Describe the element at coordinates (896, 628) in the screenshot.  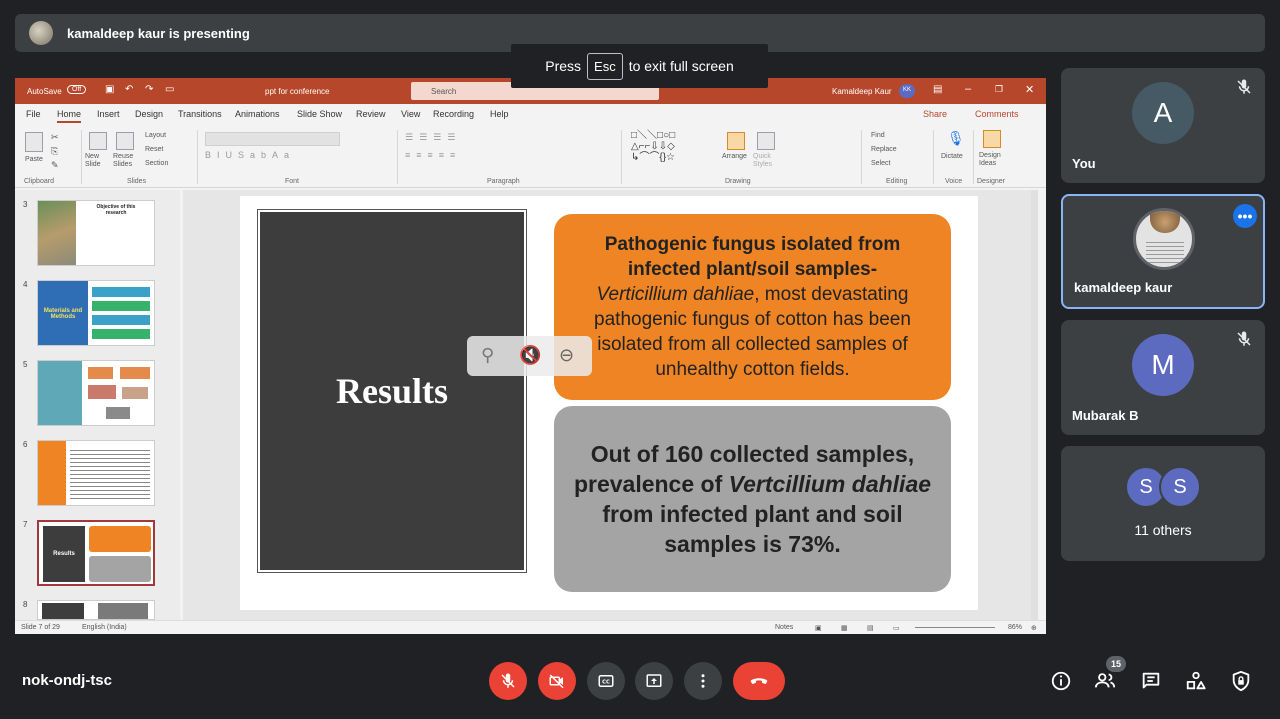
I see `slideshow-view-icon: ▭` at that location.